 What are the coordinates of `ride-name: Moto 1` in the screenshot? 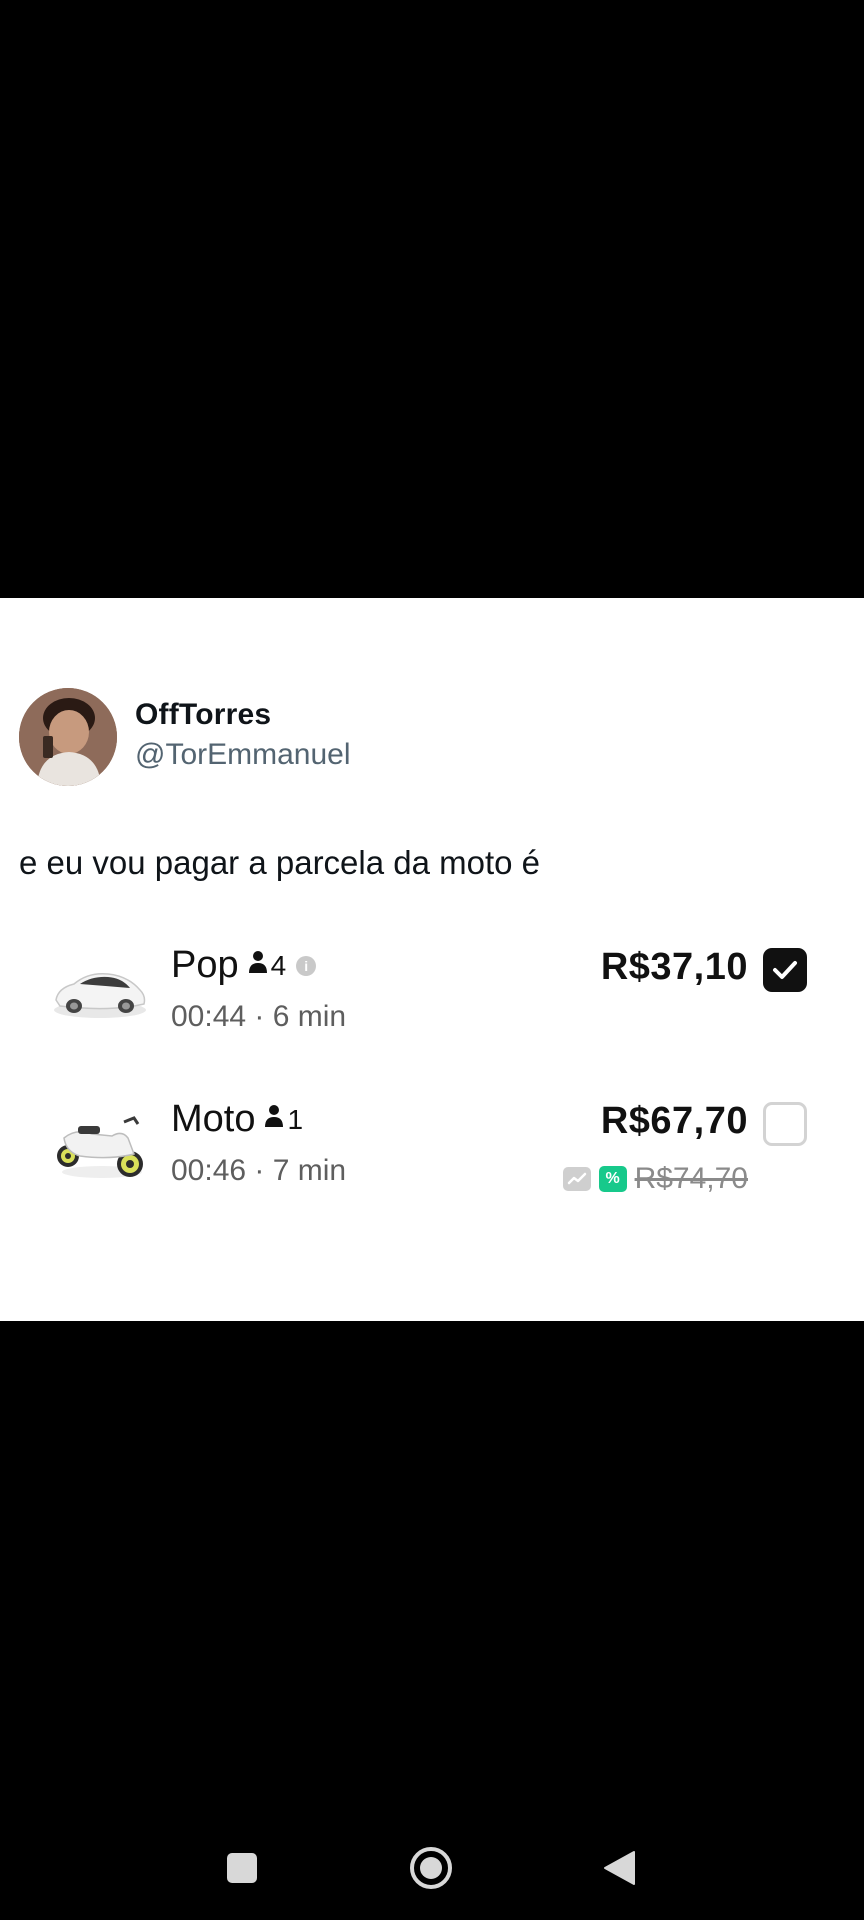 It's located at (237, 1119).